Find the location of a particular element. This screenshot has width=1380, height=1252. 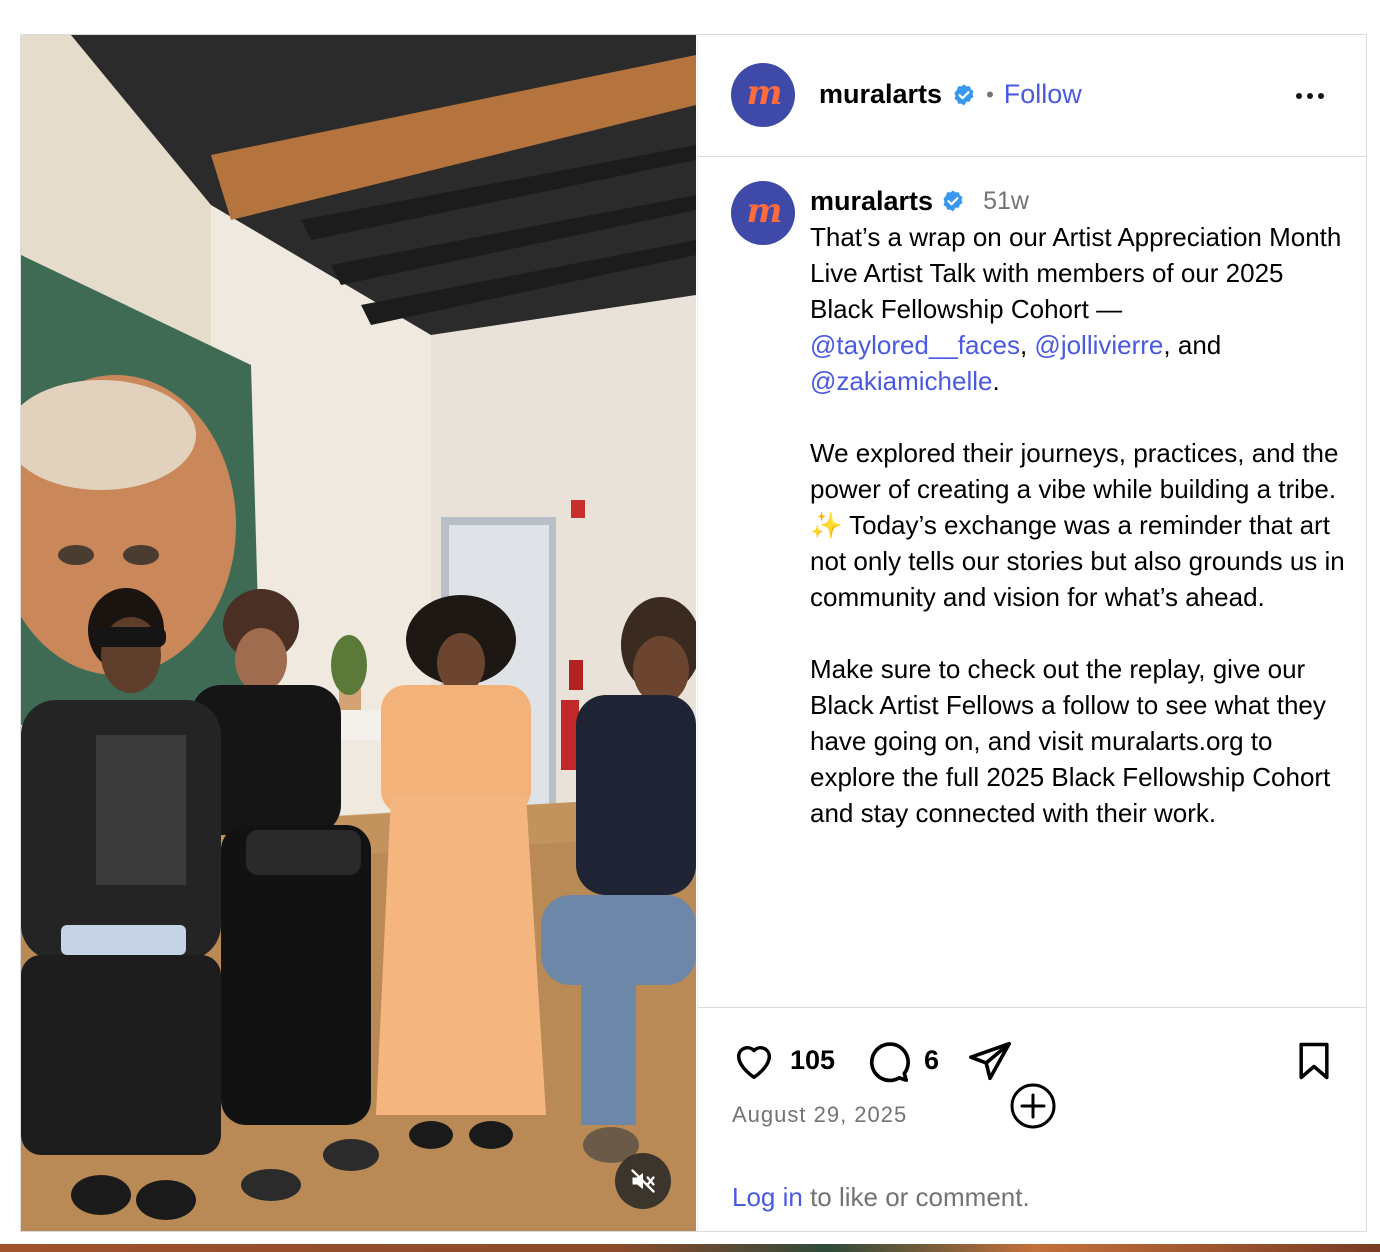

caption-username: muralarts is located at coordinates (871, 201).